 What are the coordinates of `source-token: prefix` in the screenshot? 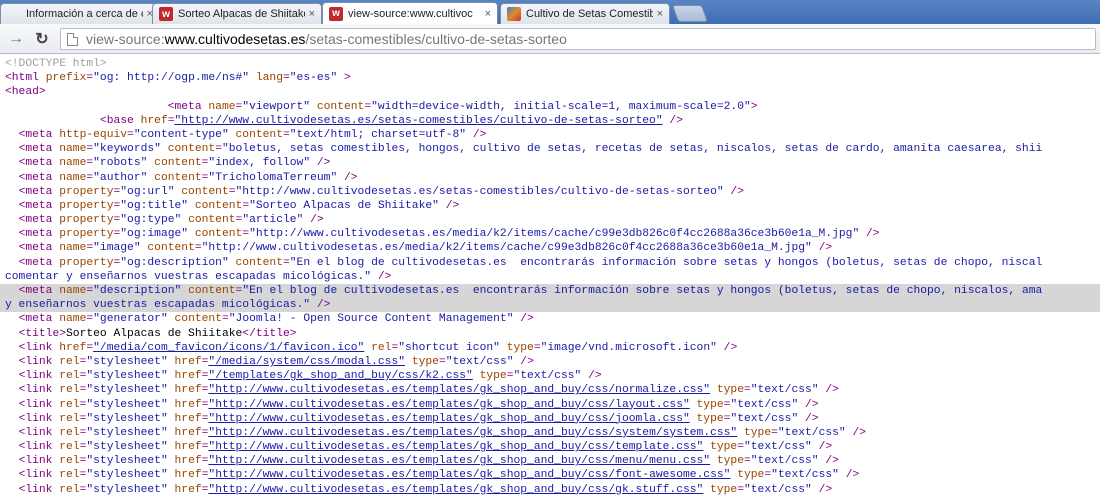 It's located at (66, 78).